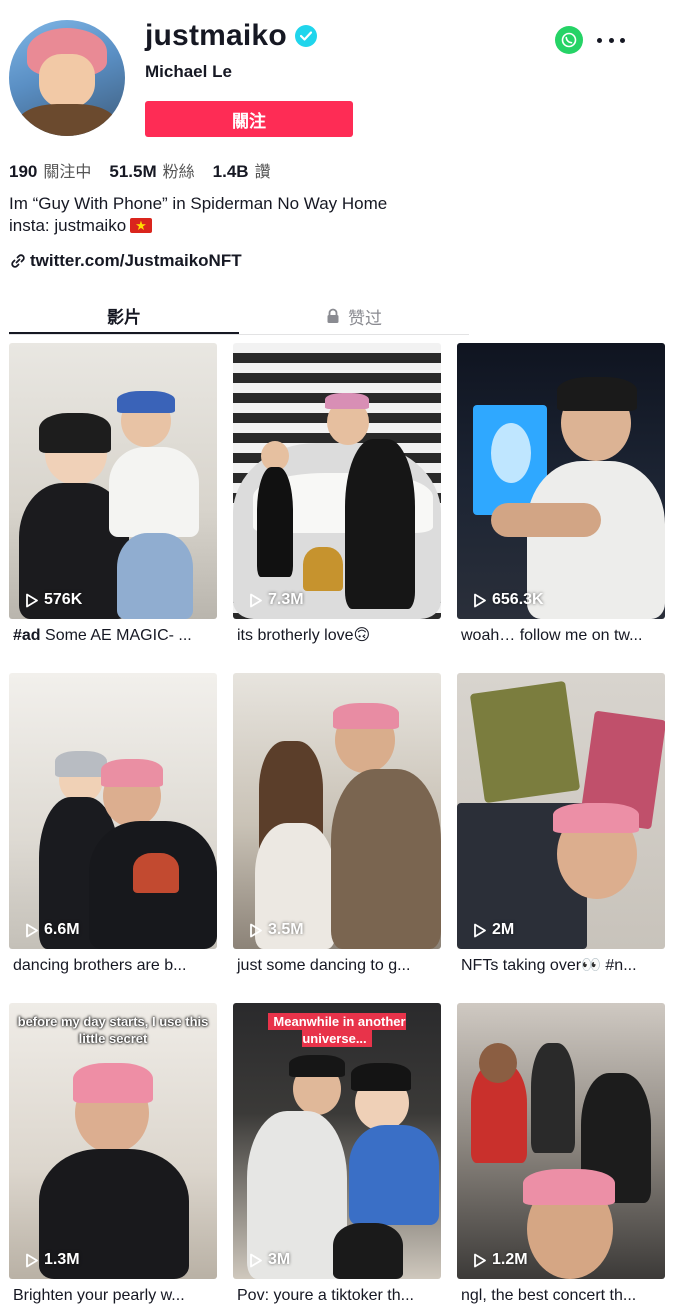 This screenshot has height=1306, width=674. What do you see at coordinates (133, 171) in the screenshot?
I see `stat-value: 51.5M` at bounding box center [133, 171].